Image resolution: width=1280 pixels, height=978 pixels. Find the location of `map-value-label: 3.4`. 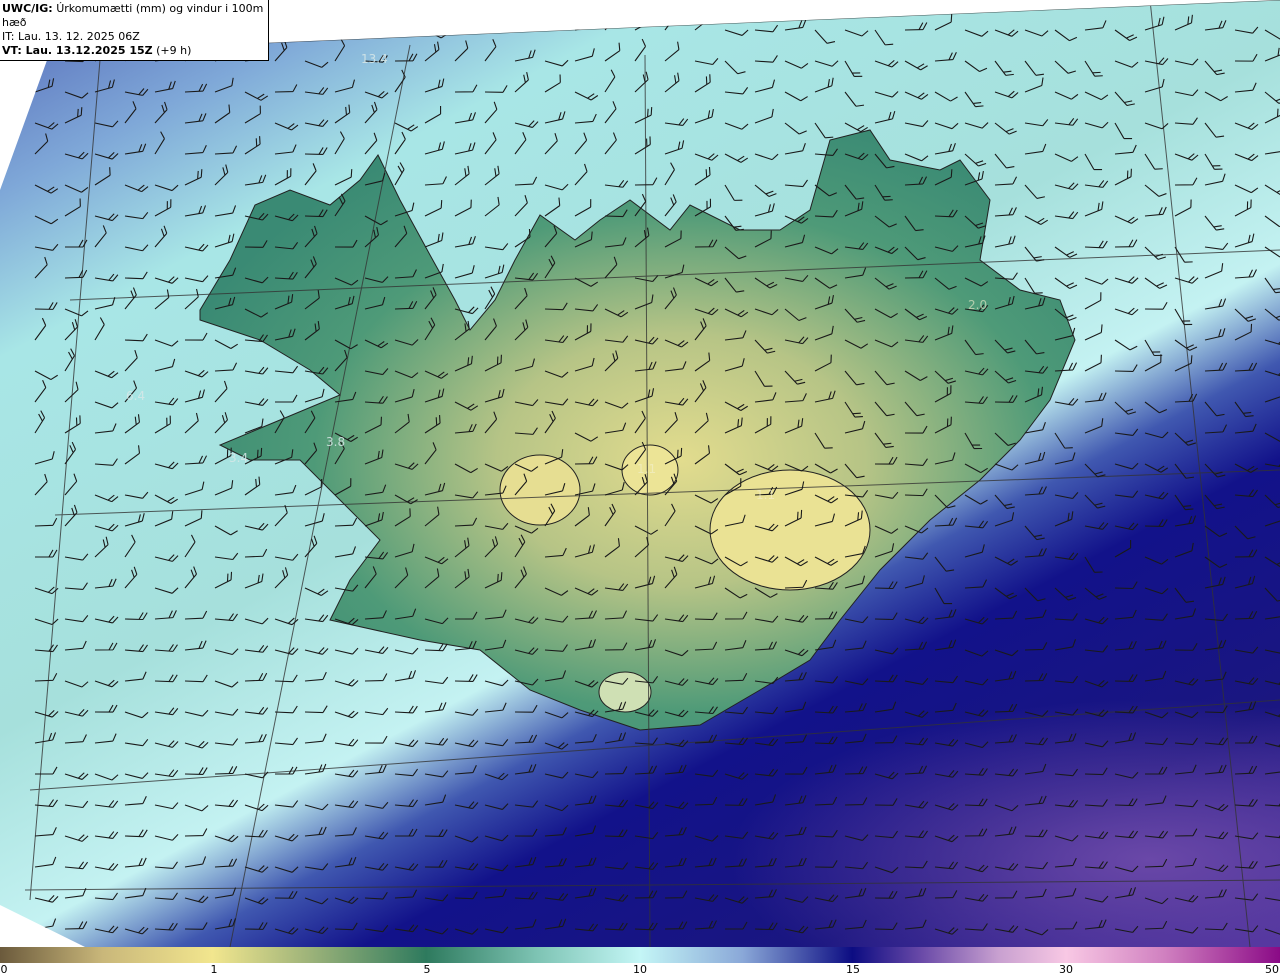

map-value-label: 3.4 is located at coordinates (239, 458).